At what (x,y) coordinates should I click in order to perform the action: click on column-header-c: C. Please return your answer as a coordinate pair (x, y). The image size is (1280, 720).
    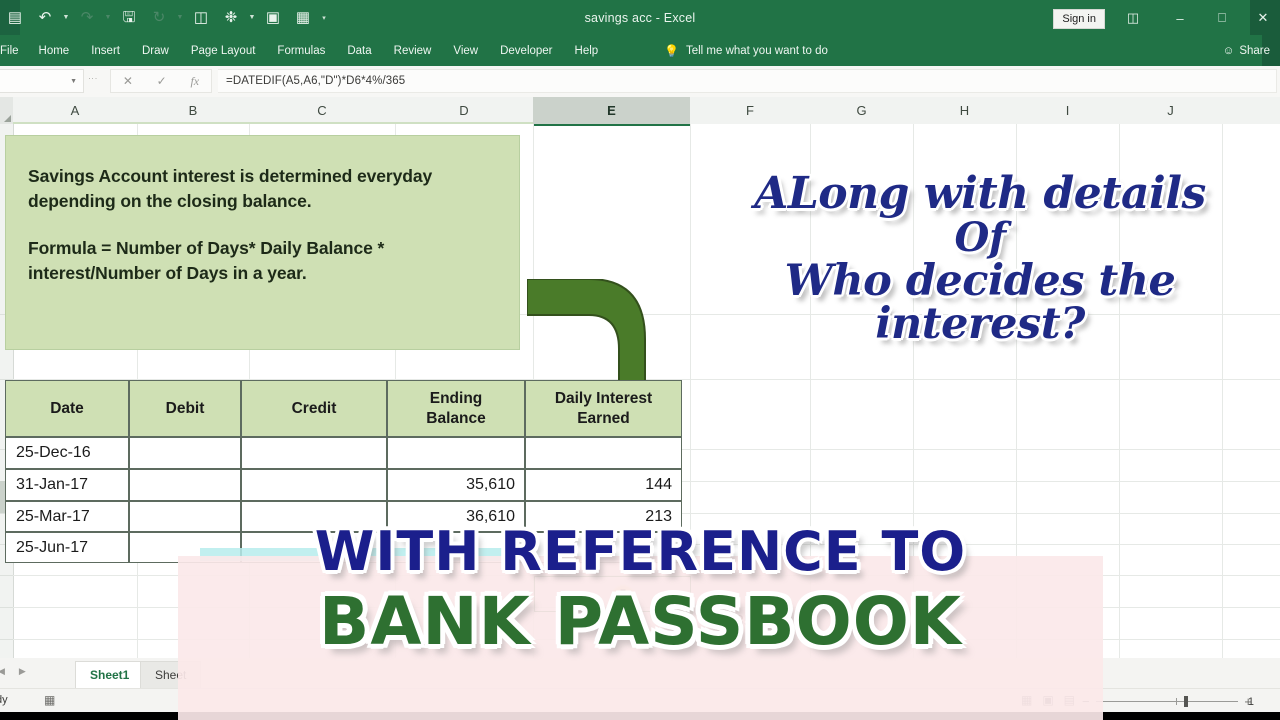
    Looking at the image, I should click on (322, 110).